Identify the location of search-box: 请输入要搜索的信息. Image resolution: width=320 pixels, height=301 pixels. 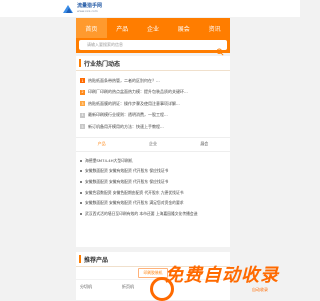
(153, 48).